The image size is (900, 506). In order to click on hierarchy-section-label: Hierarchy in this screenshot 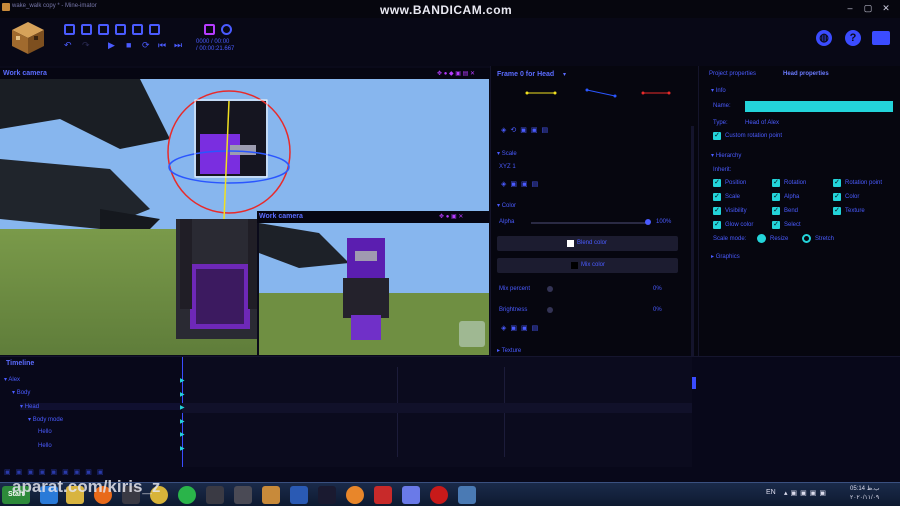, I will do `click(728, 156)`.